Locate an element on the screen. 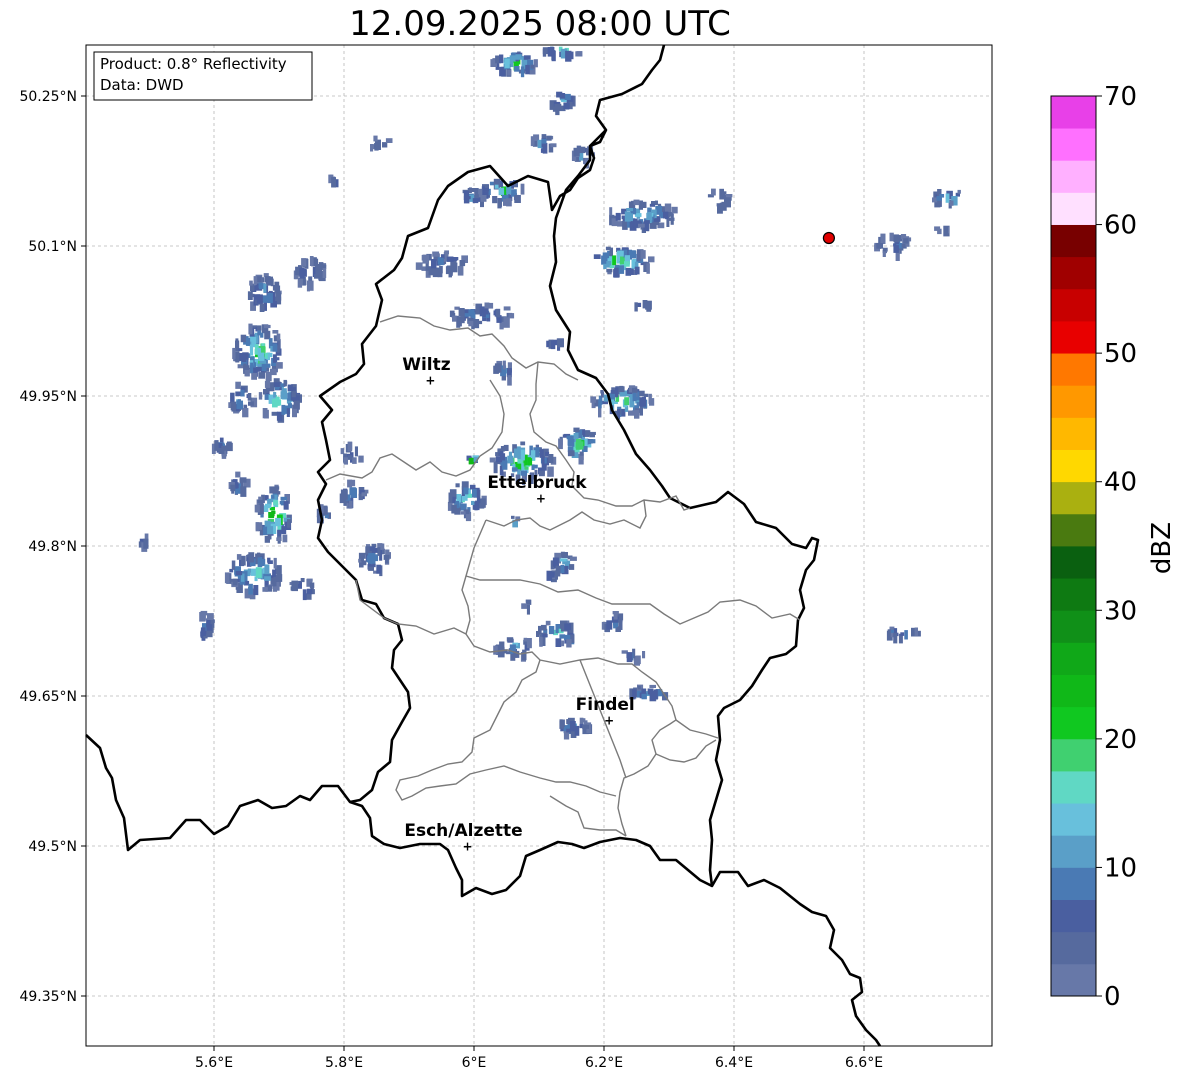  lon-tick-label: 5.6°E is located at coordinates (214, 1063).